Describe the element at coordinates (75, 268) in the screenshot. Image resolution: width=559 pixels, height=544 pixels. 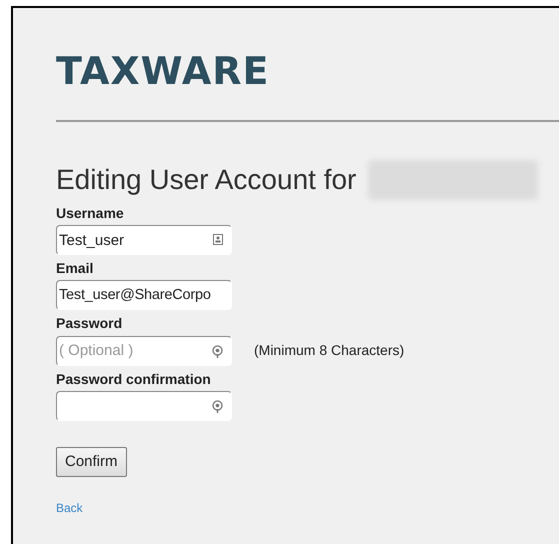
I see `field-label: Email` at that location.